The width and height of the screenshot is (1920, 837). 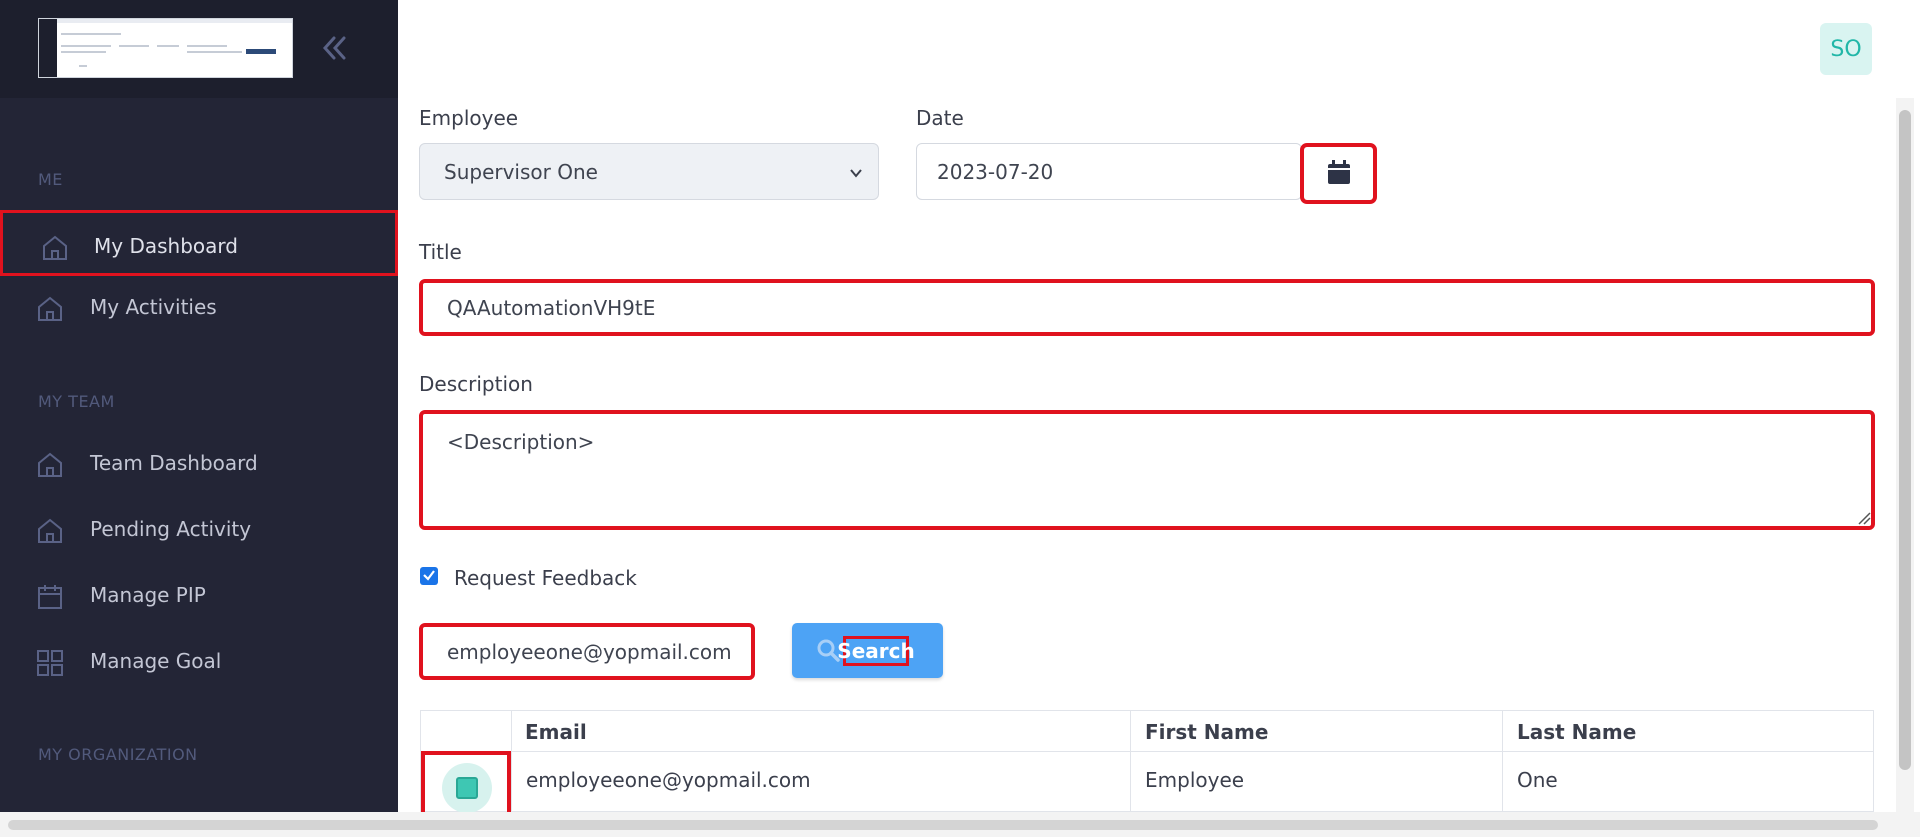 What do you see at coordinates (476, 384) in the screenshot?
I see `description-label: Description` at bounding box center [476, 384].